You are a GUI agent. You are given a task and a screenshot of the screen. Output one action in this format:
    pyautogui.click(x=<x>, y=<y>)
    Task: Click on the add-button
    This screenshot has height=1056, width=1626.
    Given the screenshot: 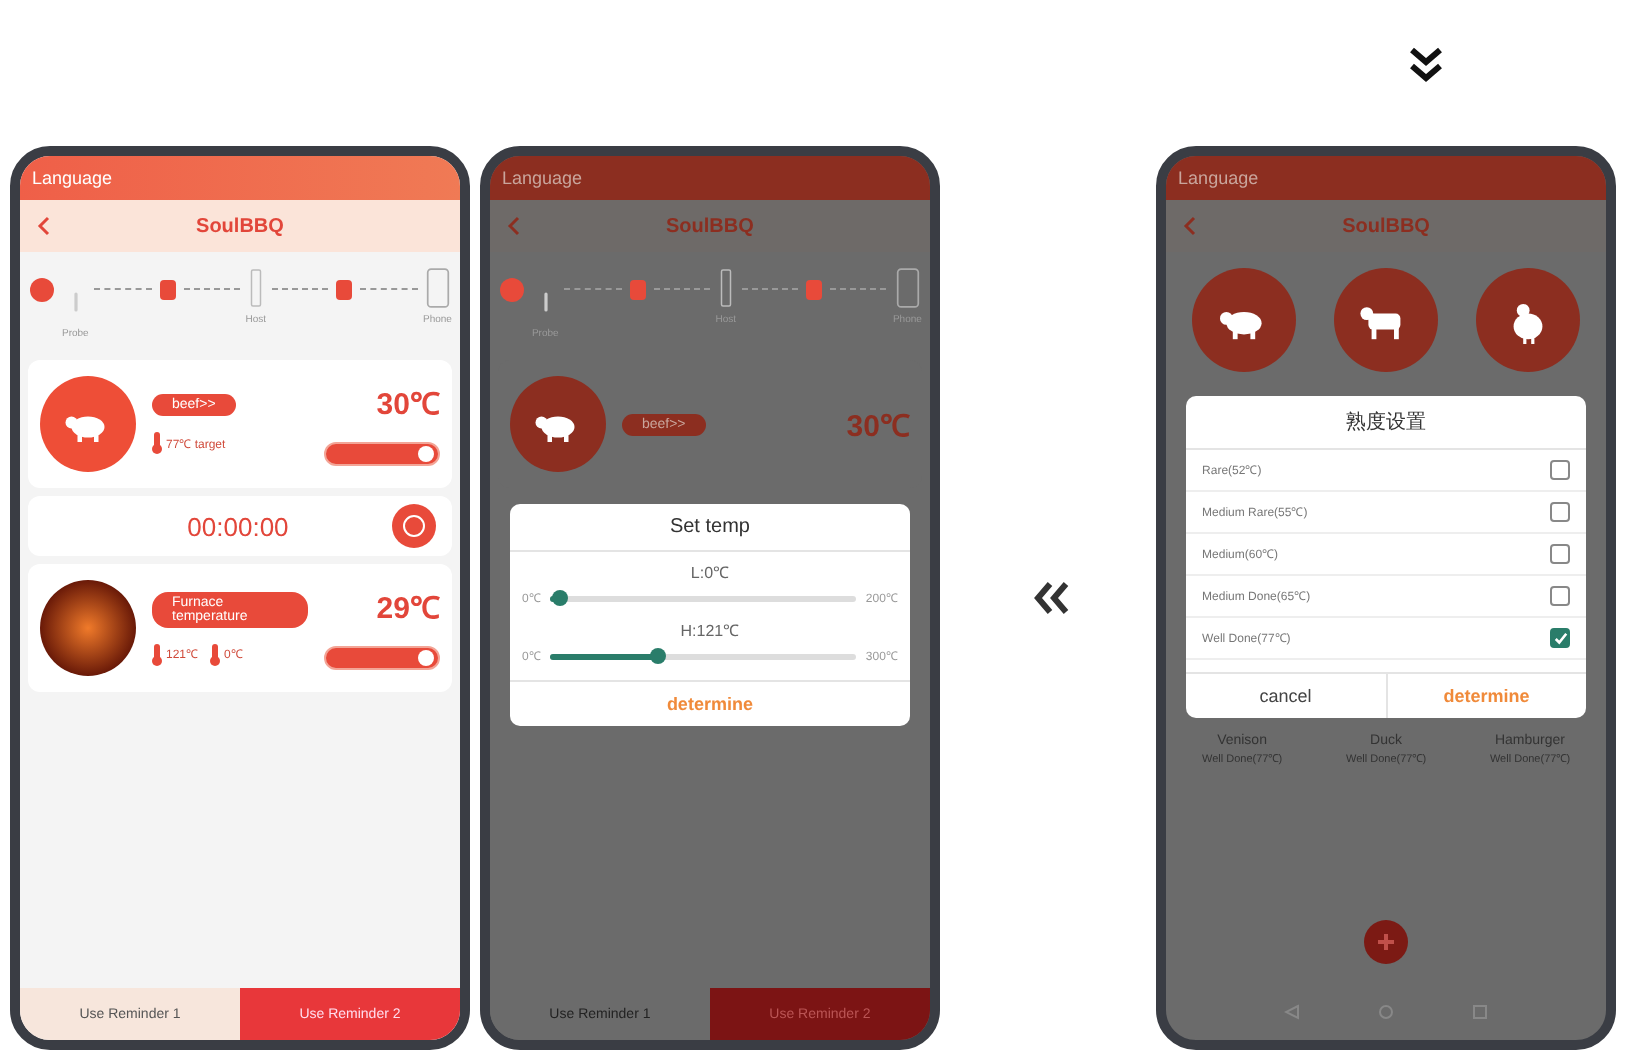 What is the action you would take?
    pyautogui.click(x=1386, y=942)
    